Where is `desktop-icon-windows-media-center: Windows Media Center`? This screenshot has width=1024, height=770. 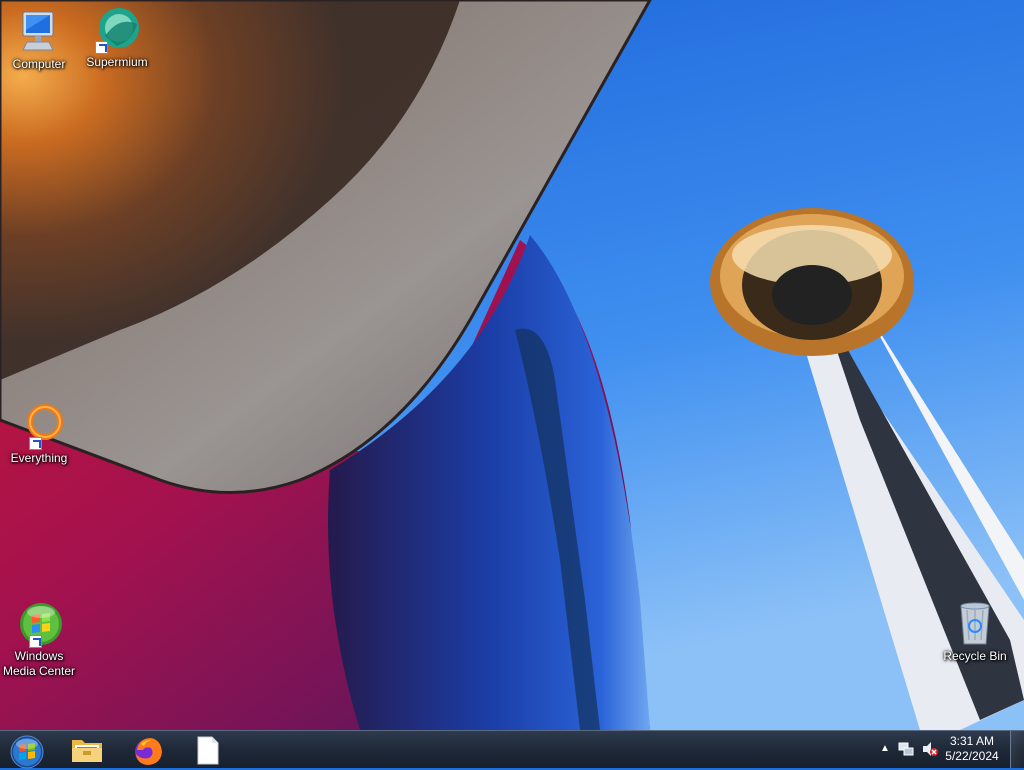 desktop-icon-windows-media-center: Windows Media Center is located at coordinates (39, 639).